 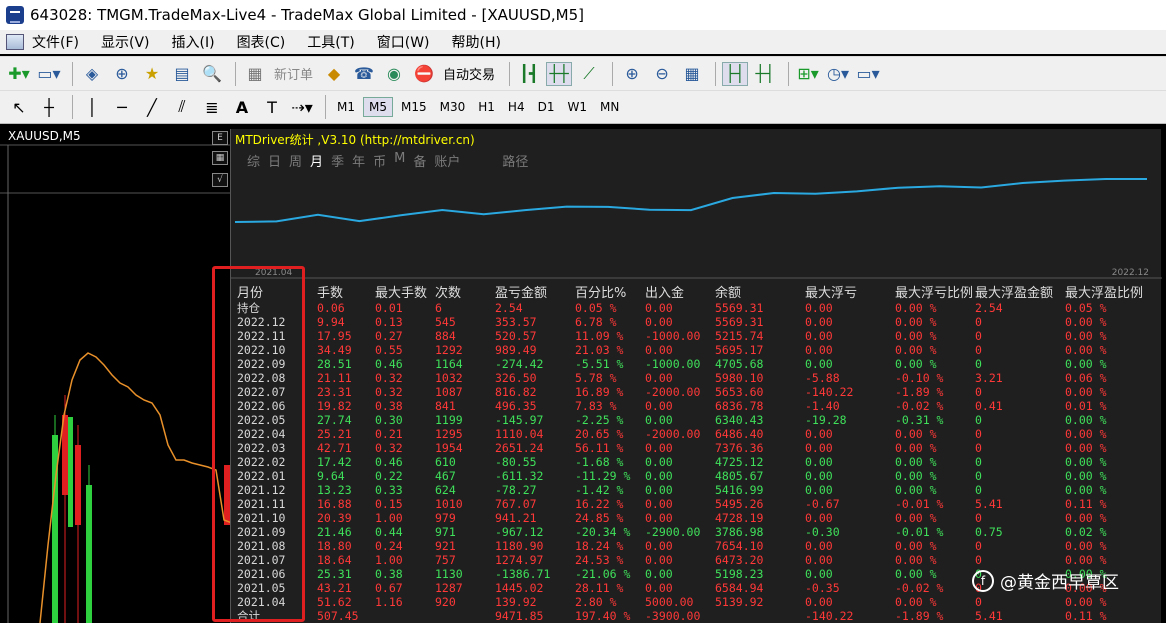 What do you see at coordinates (212, 74) in the screenshot?
I see `strategy-tester-icon: 🔍` at bounding box center [212, 74].